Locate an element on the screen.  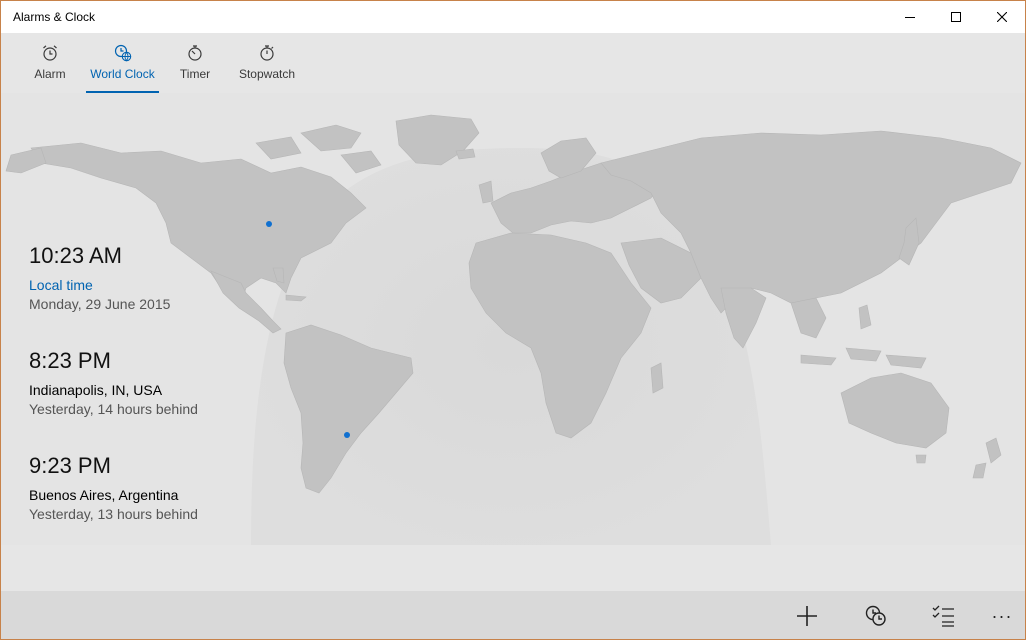
clock-detail: Yesterday, 13 hours behind is located at coordinates (113, 514).